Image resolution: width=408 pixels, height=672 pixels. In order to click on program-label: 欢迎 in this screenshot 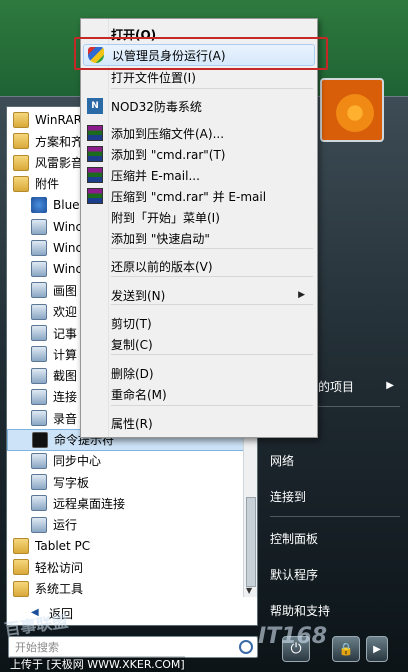, I will do `click(65, 312)`.